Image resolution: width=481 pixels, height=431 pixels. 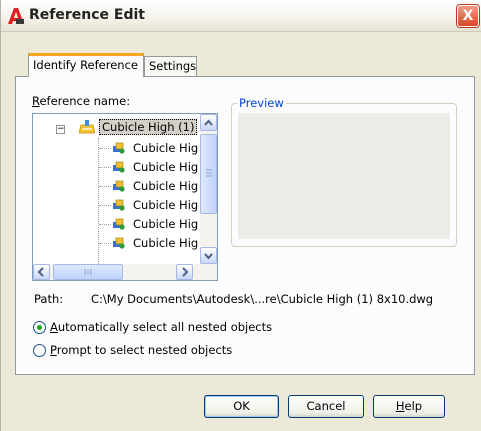 I want to click on vertical-scrollbar, so click(x=208, y=189).